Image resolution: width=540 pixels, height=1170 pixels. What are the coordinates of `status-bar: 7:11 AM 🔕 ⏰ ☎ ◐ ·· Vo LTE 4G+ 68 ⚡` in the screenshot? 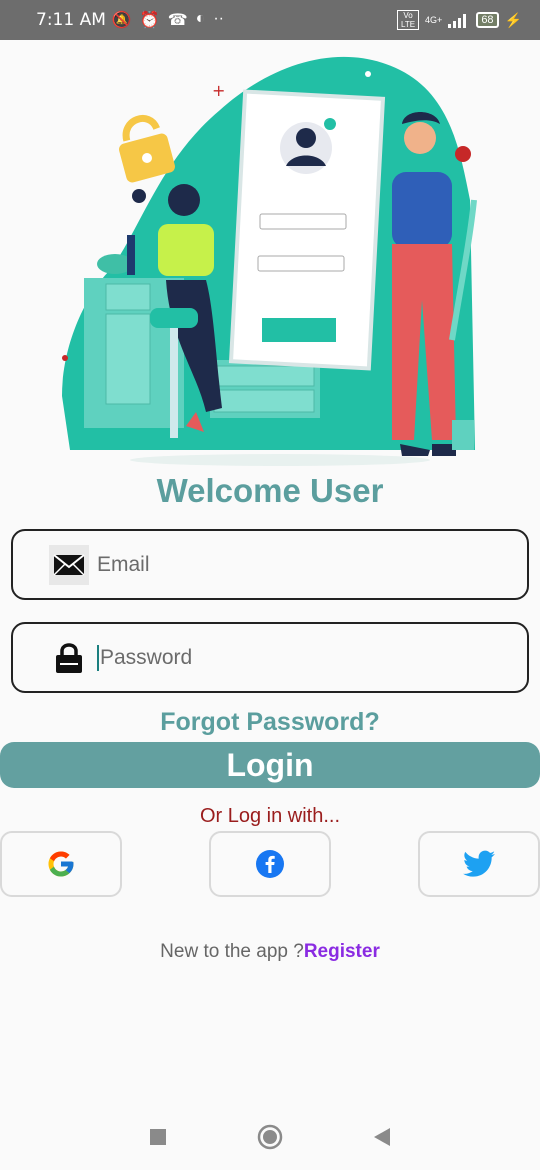 It's located at (270, 20).